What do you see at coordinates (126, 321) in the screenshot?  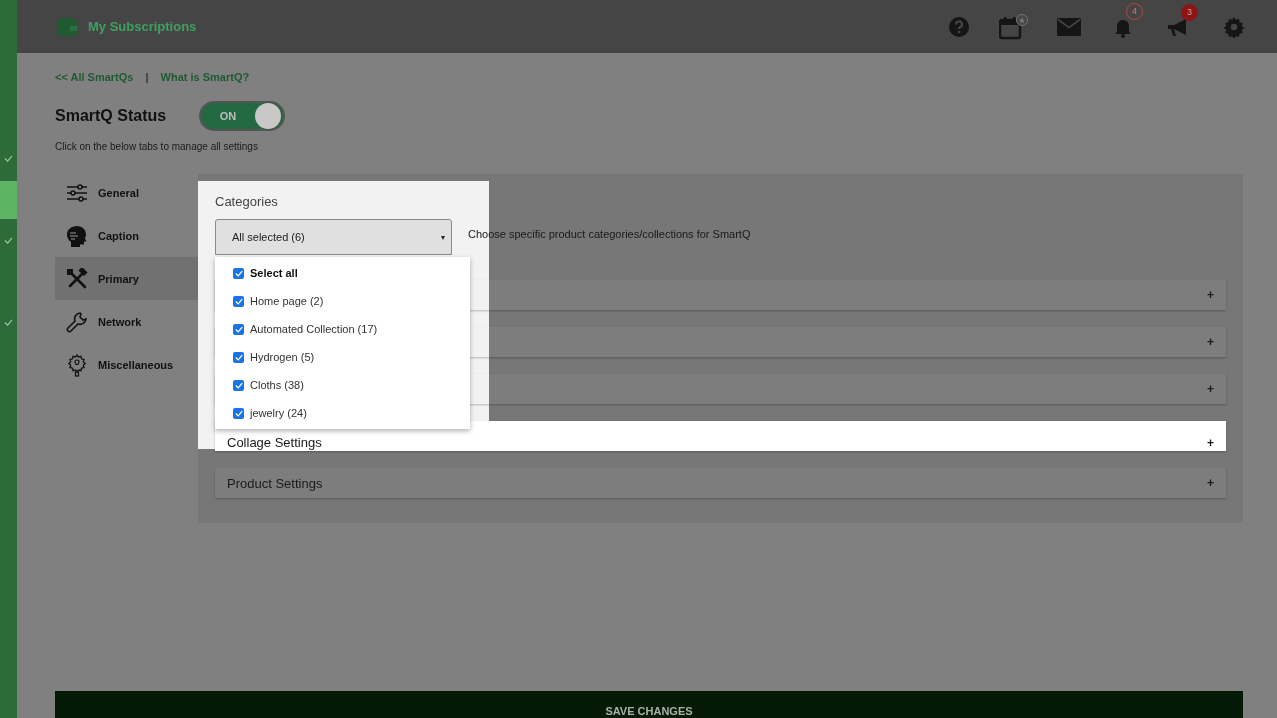 I see `settings-tab: Network` at bounding box center [126, 321].